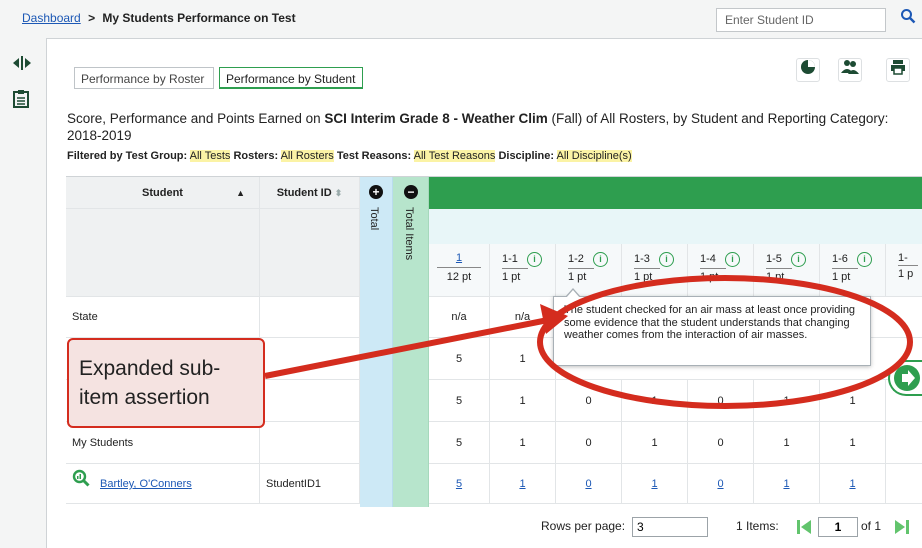 The width and height of the screenshot is (922, 548). I want to click on annotation-ellipse, so click(725, 342).